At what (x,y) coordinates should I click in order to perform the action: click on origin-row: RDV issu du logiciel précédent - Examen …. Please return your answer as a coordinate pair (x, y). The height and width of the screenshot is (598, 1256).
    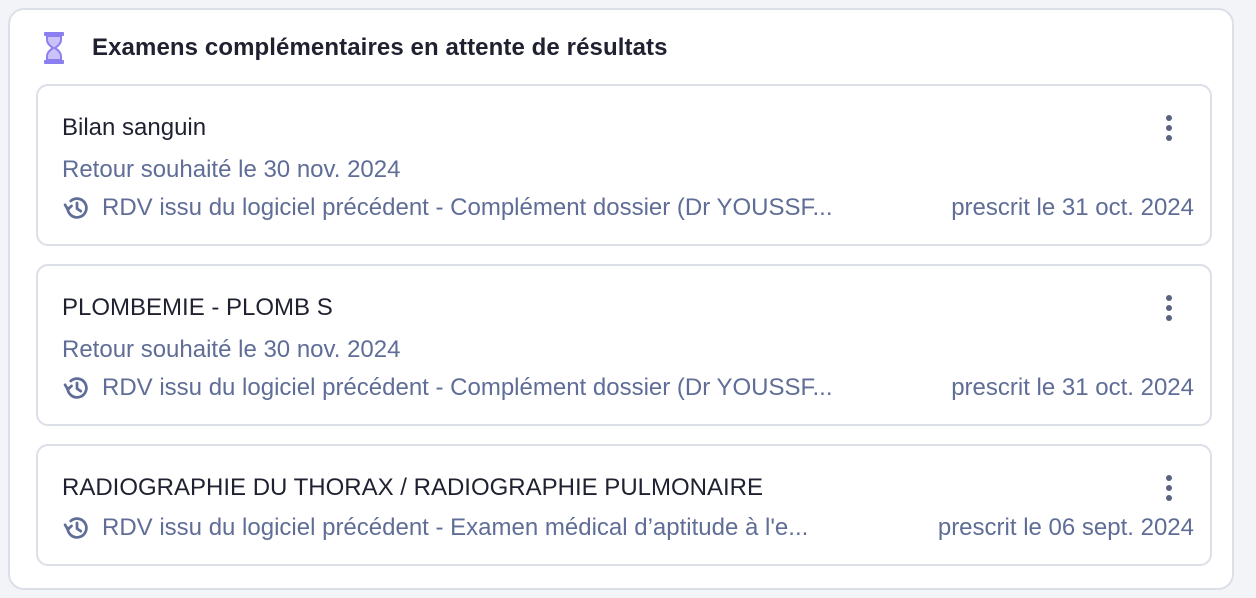
    Looking at the image, I should click on (628, 528).